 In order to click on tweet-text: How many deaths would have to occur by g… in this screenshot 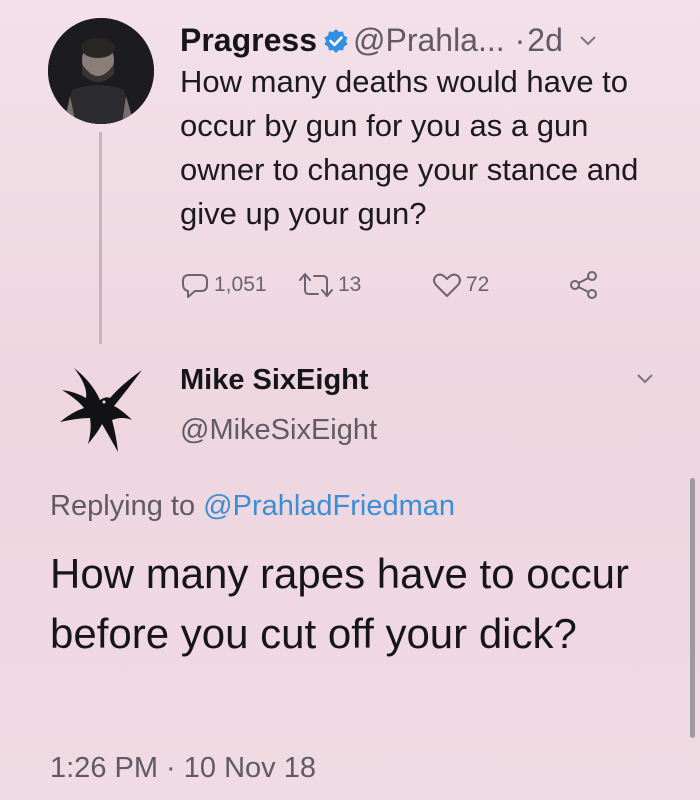, I will do `click(409, 147)`.